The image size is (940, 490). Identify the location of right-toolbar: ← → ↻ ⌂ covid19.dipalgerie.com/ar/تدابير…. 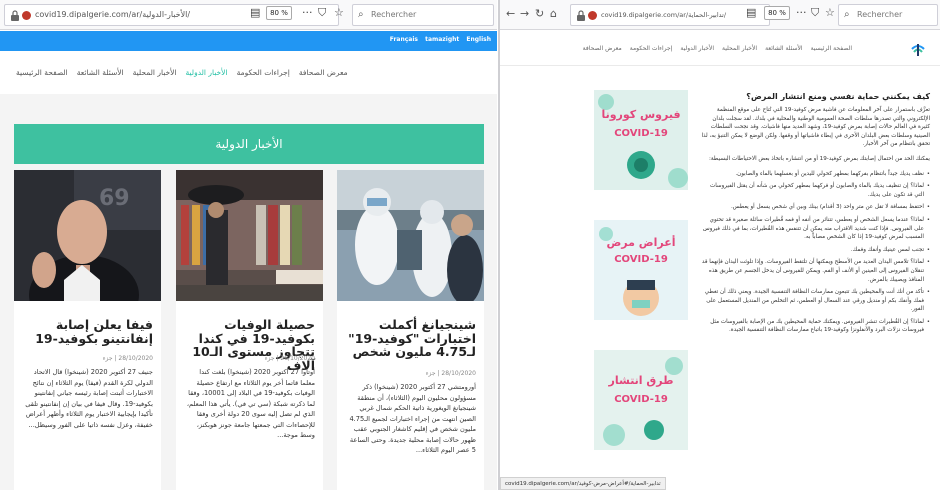
(720, 15).